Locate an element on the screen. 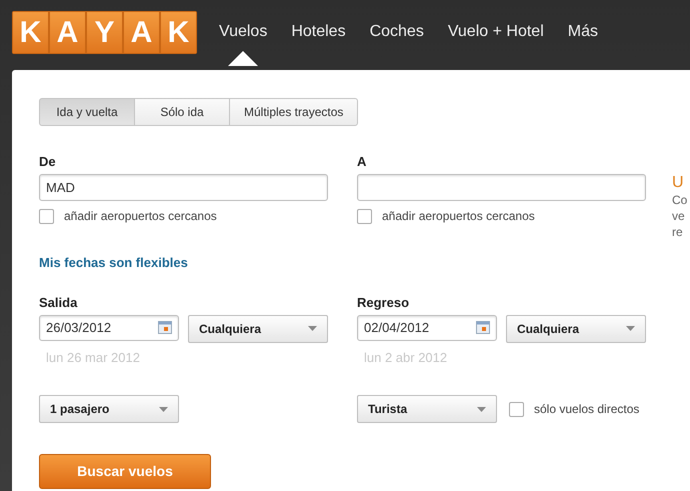  field-label: Regreso is located at coordinates (383, 301).